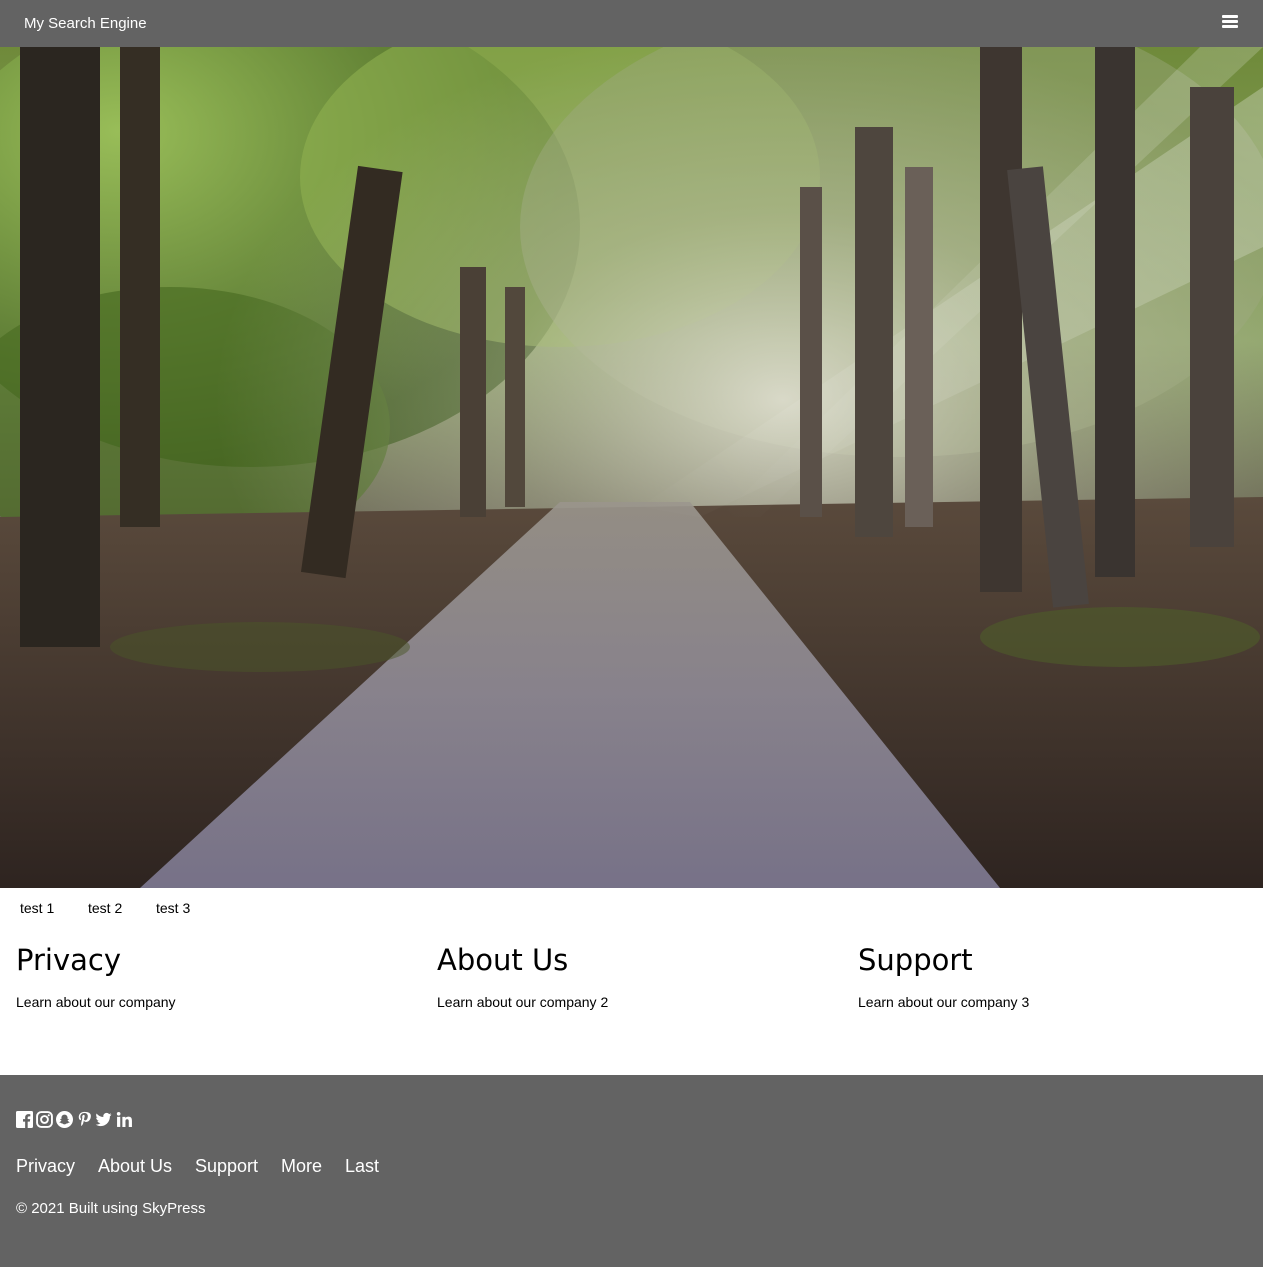  What do you see at coordinates (85, 23) in the screenshot?
I see `brand-link: My Search Engine` at bounding box center [85, 23].